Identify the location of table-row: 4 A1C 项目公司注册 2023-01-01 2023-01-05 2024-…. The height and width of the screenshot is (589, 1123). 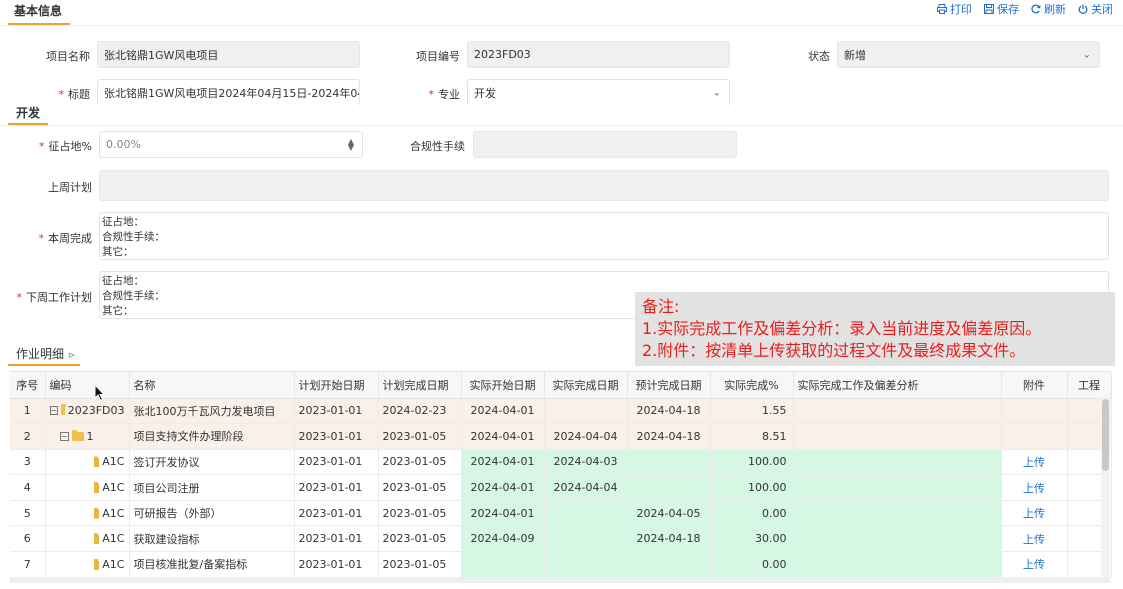
(561, 487).